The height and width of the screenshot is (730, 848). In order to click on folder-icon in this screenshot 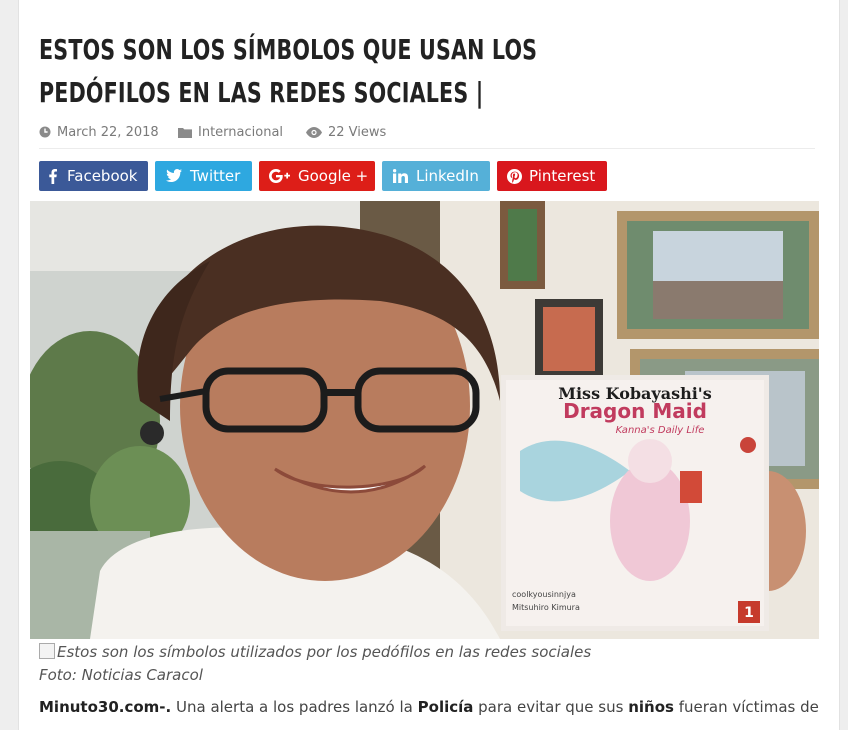, I will do `click(185, 133)`.